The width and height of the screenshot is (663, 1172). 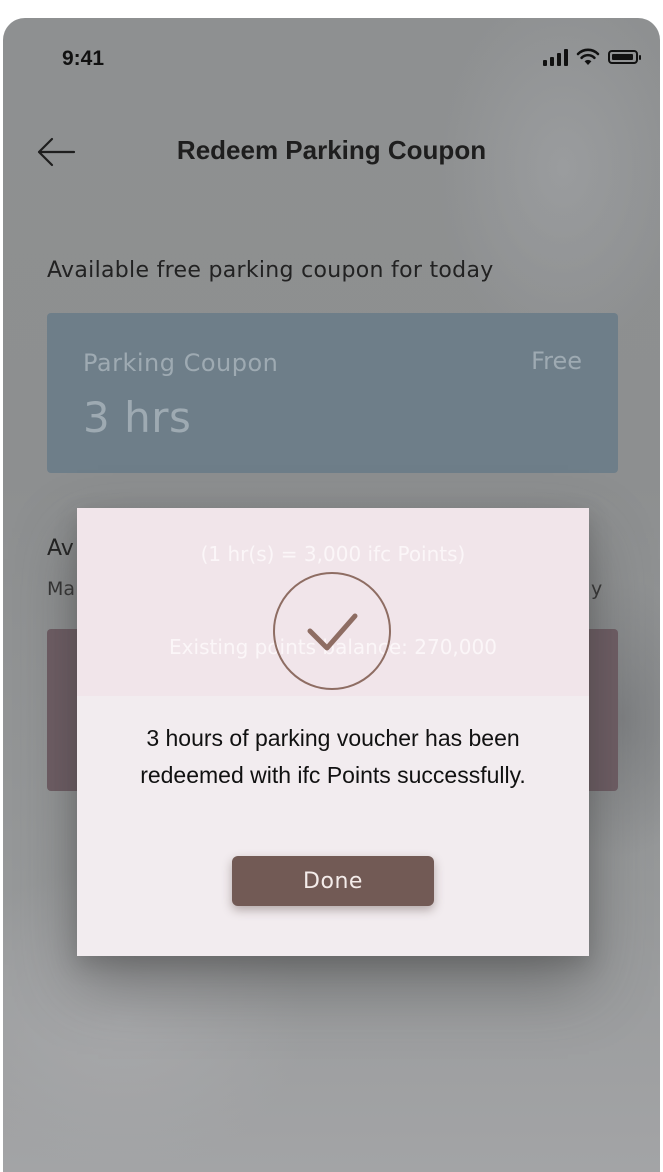 I want to click on free-parking-coupon-card: Parking Coupon 3 hrs Free, so click(x=332, y=393).